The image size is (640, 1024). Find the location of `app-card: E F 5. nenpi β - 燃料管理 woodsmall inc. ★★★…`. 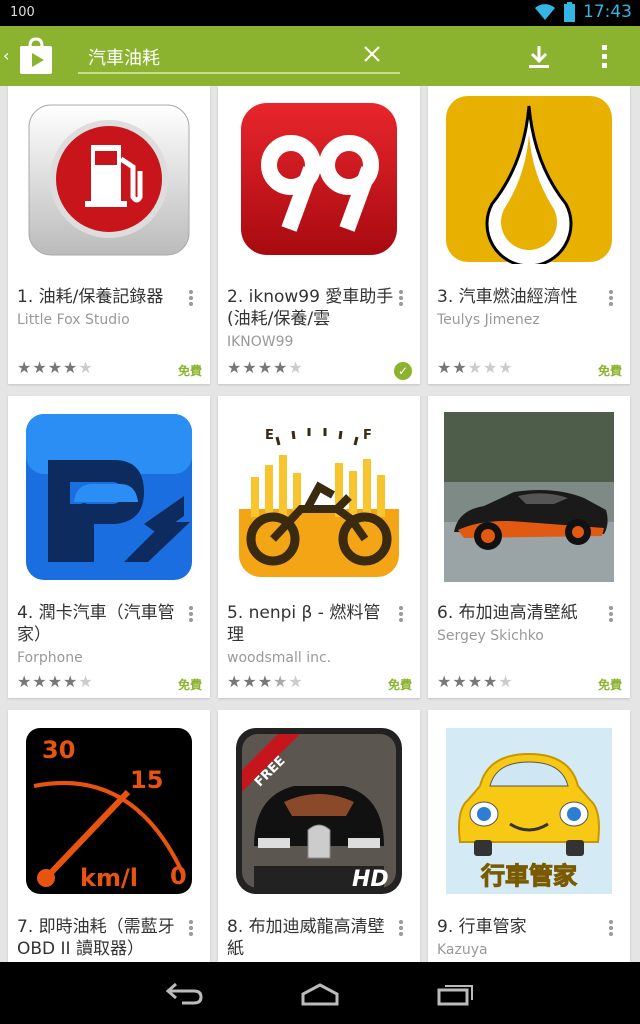

app-card: E F 5. nenpi β - 燃料管理 woodsmall inc. ★★★… is located at coordinates (319, 547).